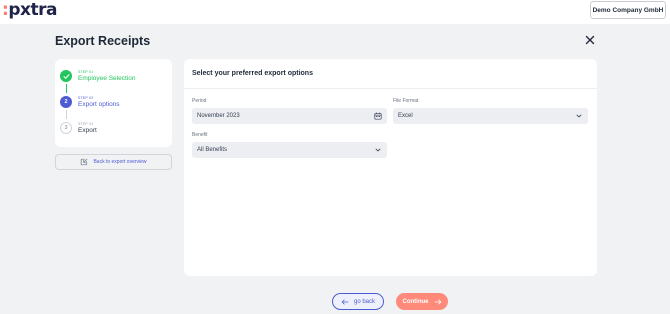  I want to click on file-format-select: Excel, so click(490, 116).